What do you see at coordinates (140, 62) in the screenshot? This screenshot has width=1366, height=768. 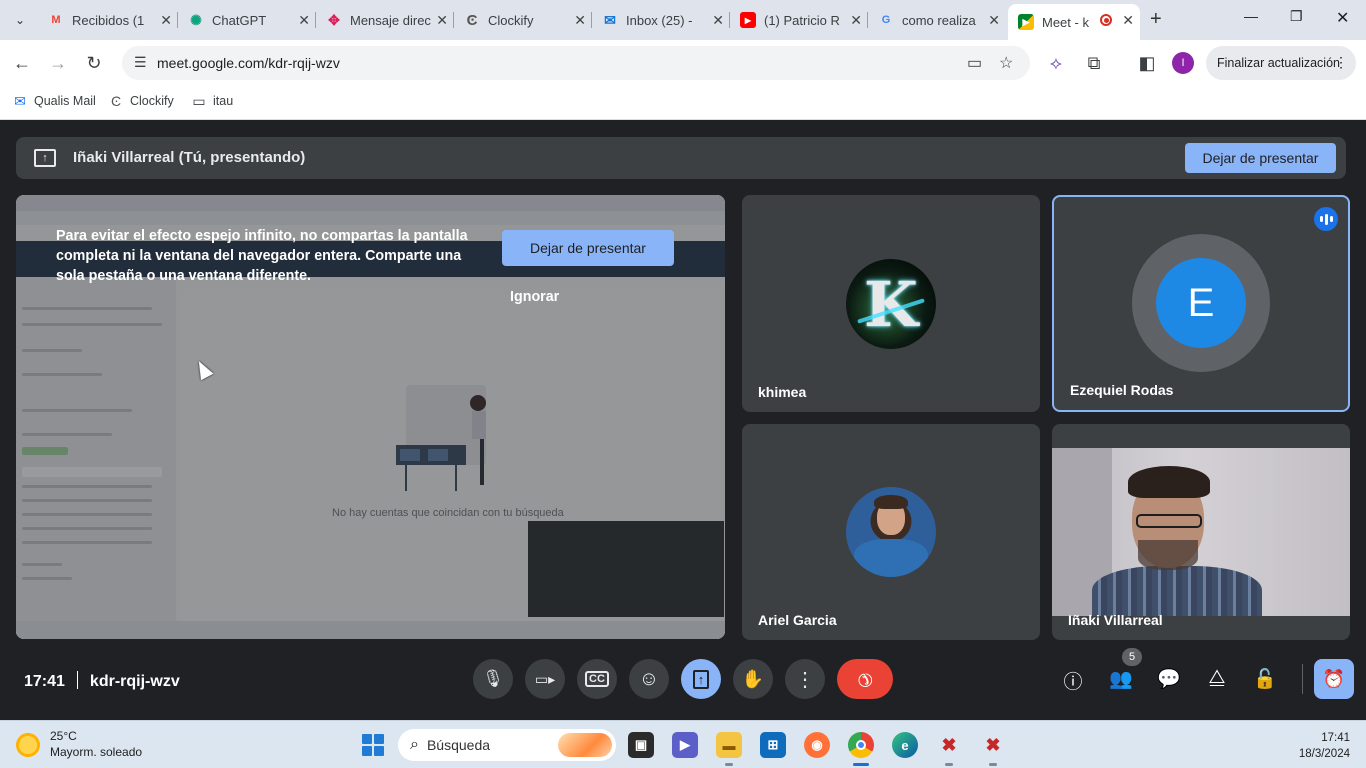 I see `site-info-icon: ☰` at bounding box center [140, 62].